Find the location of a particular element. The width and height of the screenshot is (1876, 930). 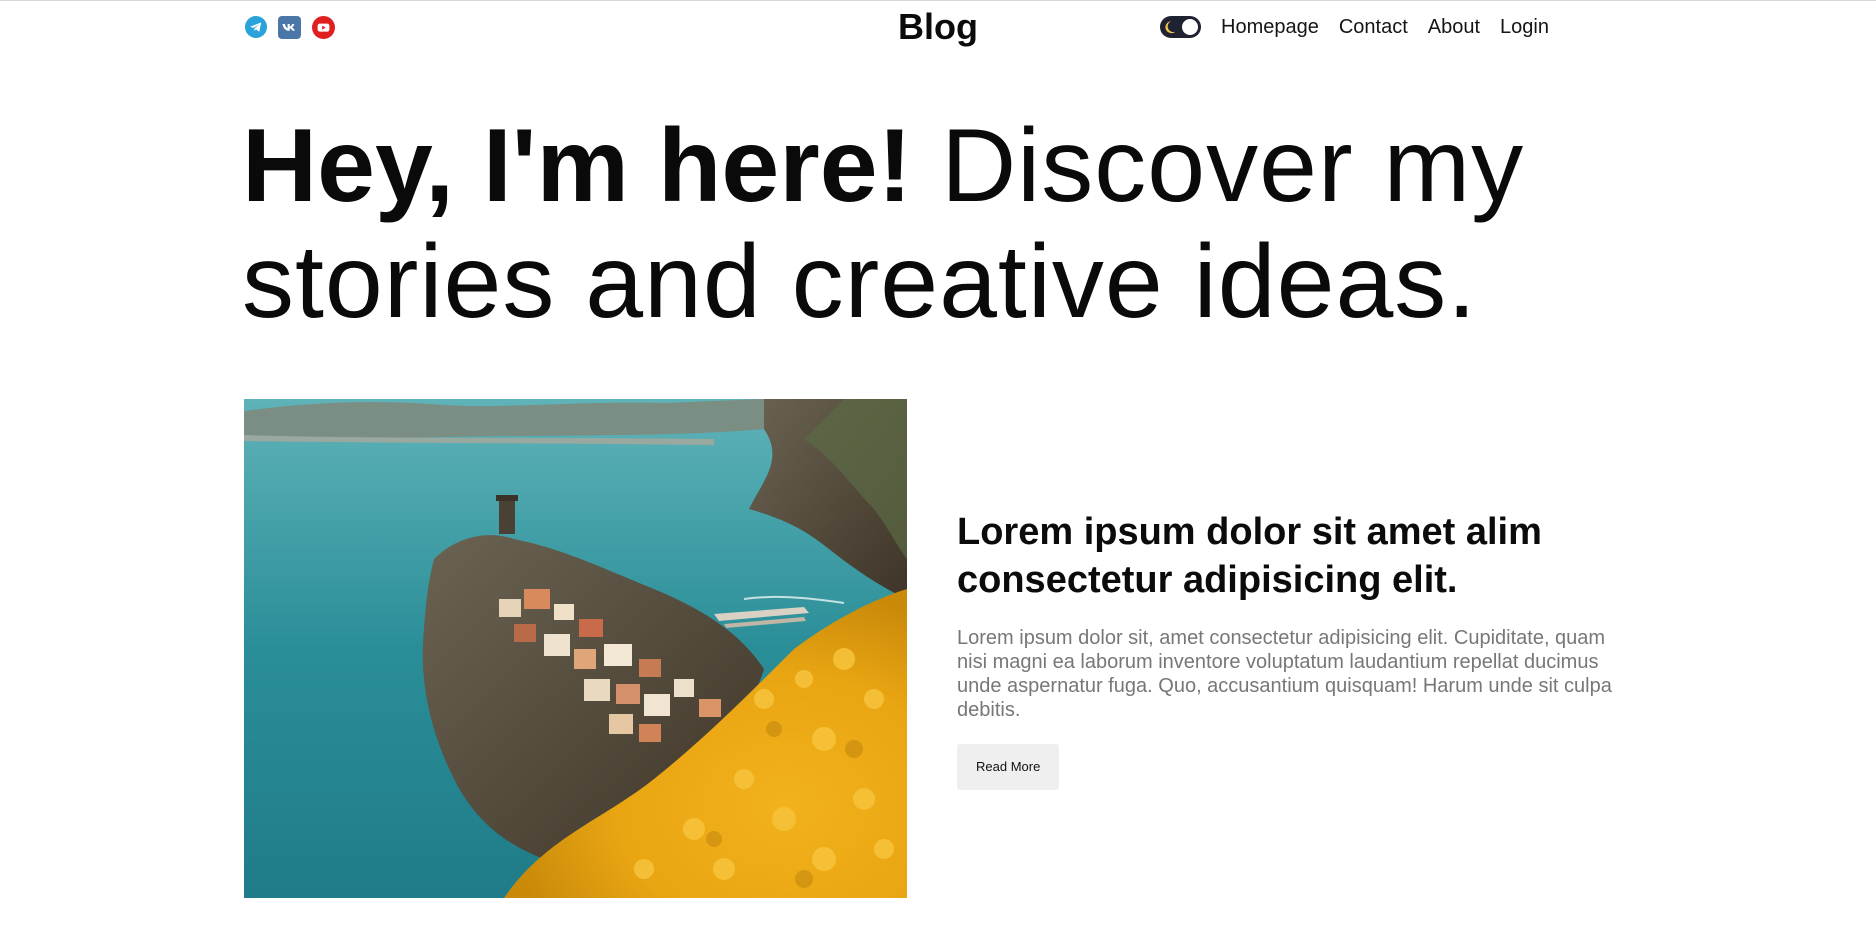

toggle-knob is located at coordinates (1190, 27).